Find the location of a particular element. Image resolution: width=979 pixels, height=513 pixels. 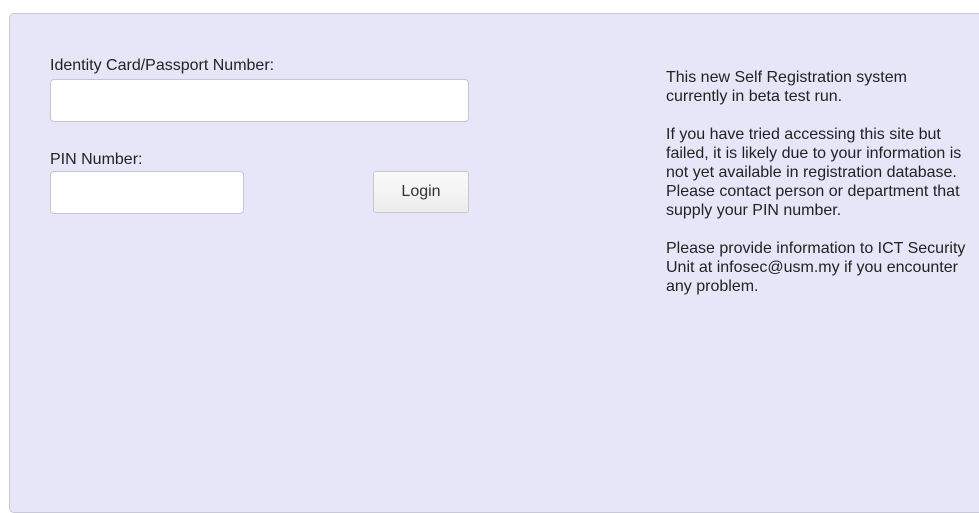

pin-number-label: PIN Number: is located at coordinates (96, 159).